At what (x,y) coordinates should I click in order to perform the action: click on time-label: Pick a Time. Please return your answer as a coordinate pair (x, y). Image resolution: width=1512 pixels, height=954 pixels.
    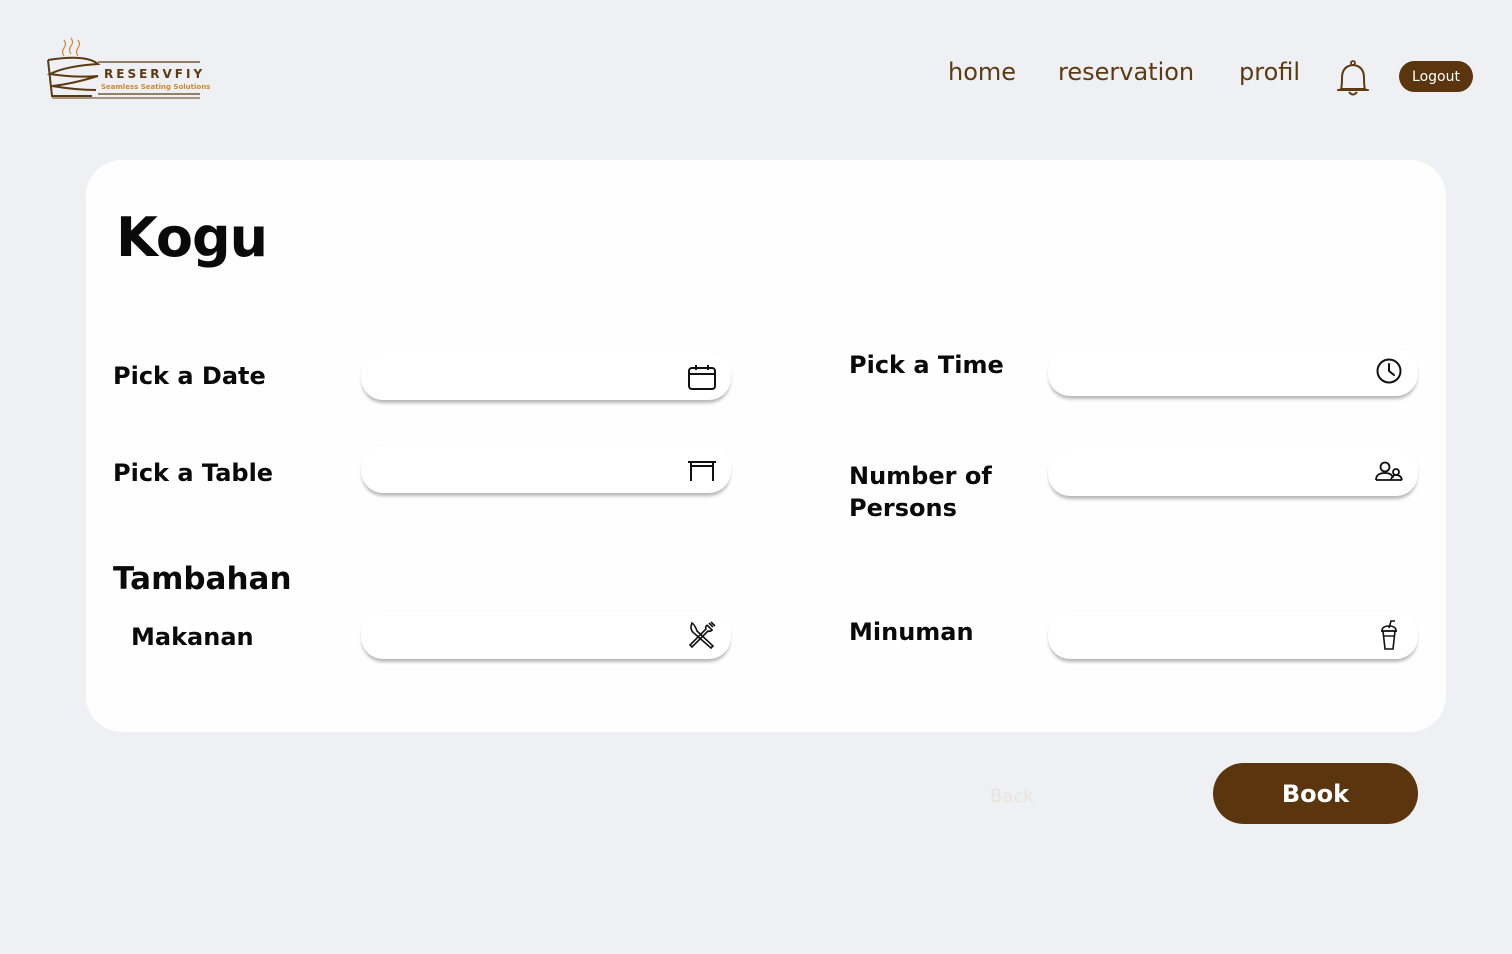
    Looking at the image, I should click on (926, 365).